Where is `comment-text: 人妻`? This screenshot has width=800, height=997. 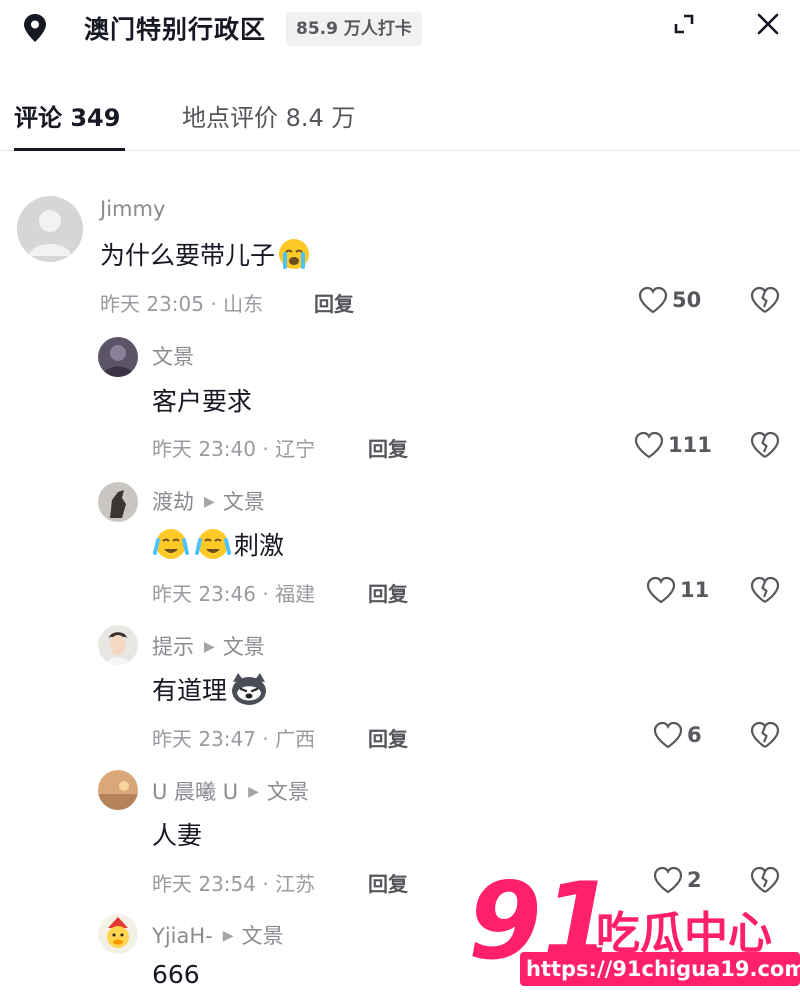
comment-text: 人妻 is located at coordinates (177, 834).